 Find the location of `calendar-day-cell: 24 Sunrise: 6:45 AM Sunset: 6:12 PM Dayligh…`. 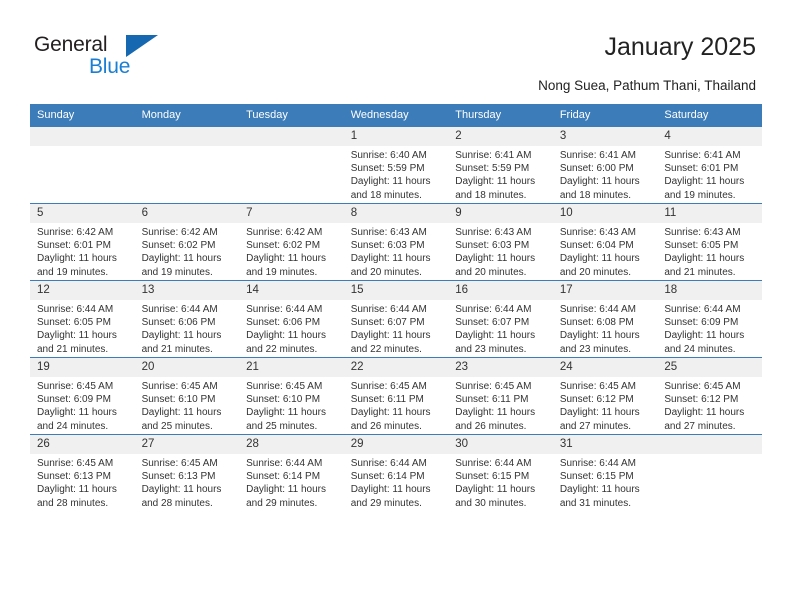

calendar-day-cell: 24 Sunrise: 6:45 AM Sunset: 6:12 PM Dayligh… is located at coordinates (605, 396).